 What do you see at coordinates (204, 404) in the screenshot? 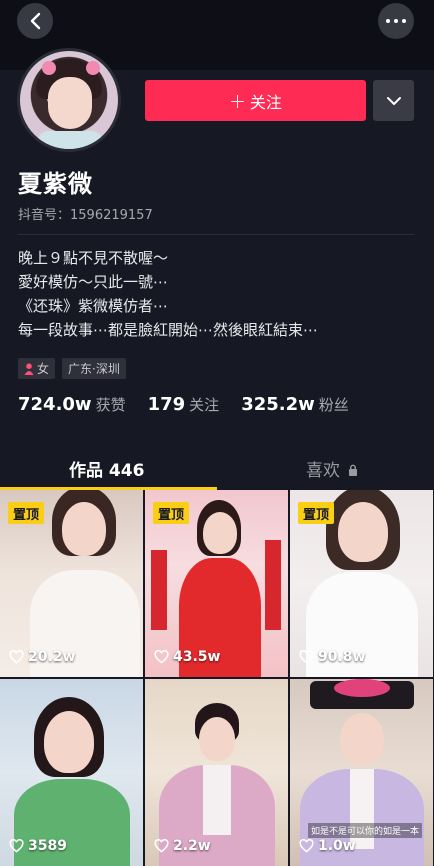
I see `following-label: 关注` at bounding box center [204, 404].